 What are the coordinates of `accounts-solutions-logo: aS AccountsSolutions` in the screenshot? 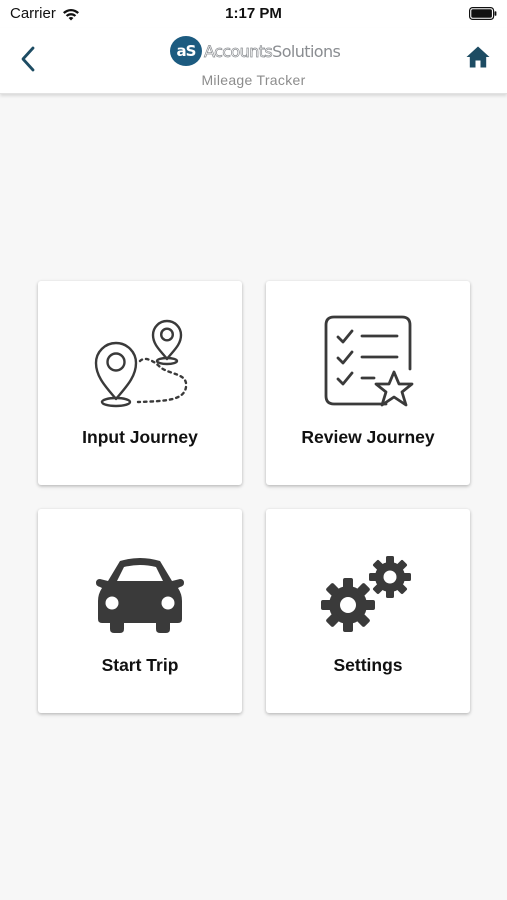 It's located at (255, 51).